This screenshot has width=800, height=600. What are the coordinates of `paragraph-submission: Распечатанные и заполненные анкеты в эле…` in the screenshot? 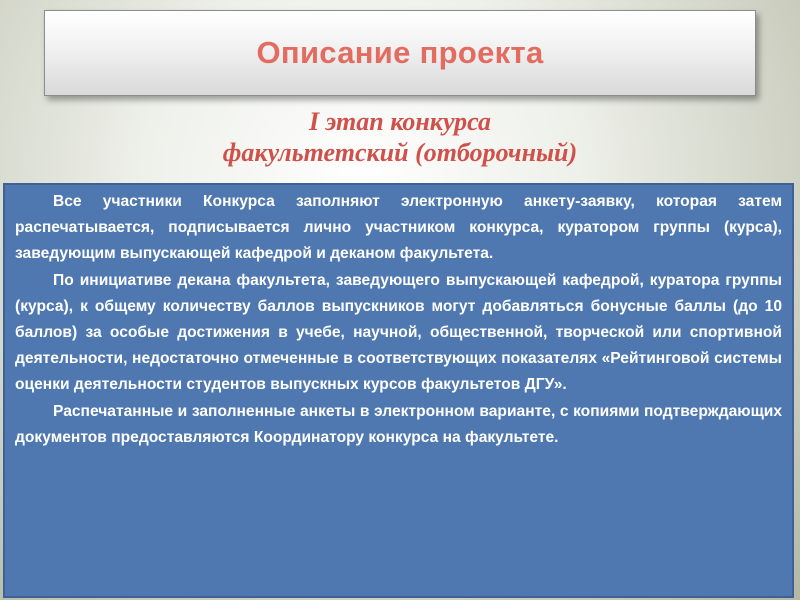 It's located at (398, 424).